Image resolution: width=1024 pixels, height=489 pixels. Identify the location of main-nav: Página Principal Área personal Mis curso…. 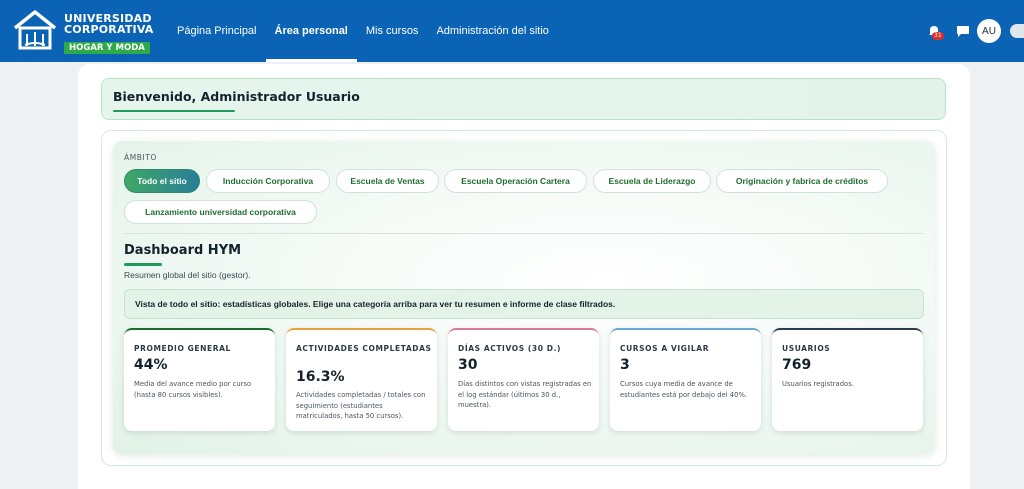
(363, 31).